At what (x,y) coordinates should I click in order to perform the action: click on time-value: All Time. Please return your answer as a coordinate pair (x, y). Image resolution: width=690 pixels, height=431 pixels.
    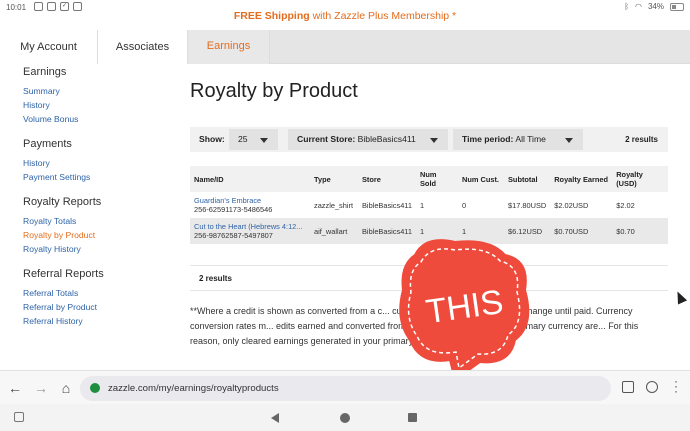
    Looking at the image, I should click on (530, 139).